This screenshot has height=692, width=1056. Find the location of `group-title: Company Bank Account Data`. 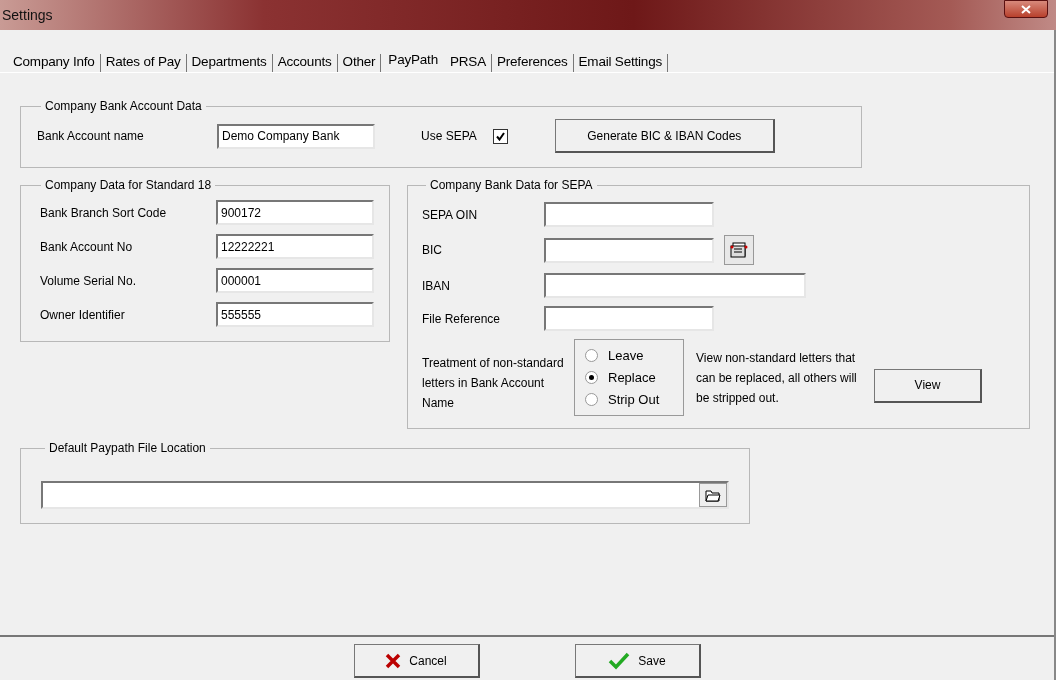

group-title: Company Bank Account Data is located at coordinates (123, 106).